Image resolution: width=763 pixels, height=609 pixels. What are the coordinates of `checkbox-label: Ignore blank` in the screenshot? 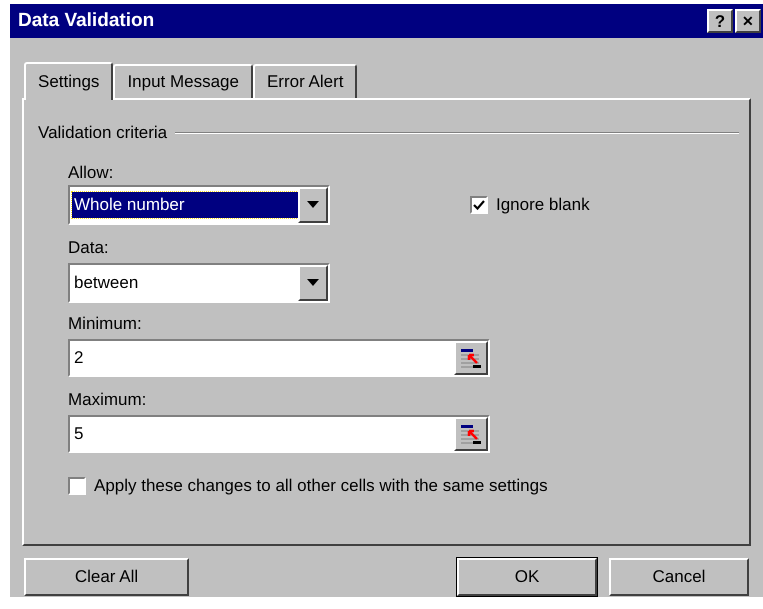 It's located at (543, 205).